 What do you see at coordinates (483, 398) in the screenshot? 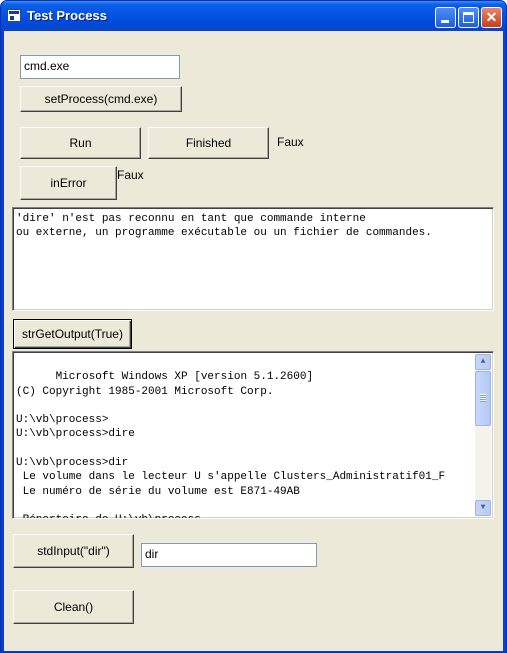
I see `scrollbar-thumb` at bounding box center [483, 398].